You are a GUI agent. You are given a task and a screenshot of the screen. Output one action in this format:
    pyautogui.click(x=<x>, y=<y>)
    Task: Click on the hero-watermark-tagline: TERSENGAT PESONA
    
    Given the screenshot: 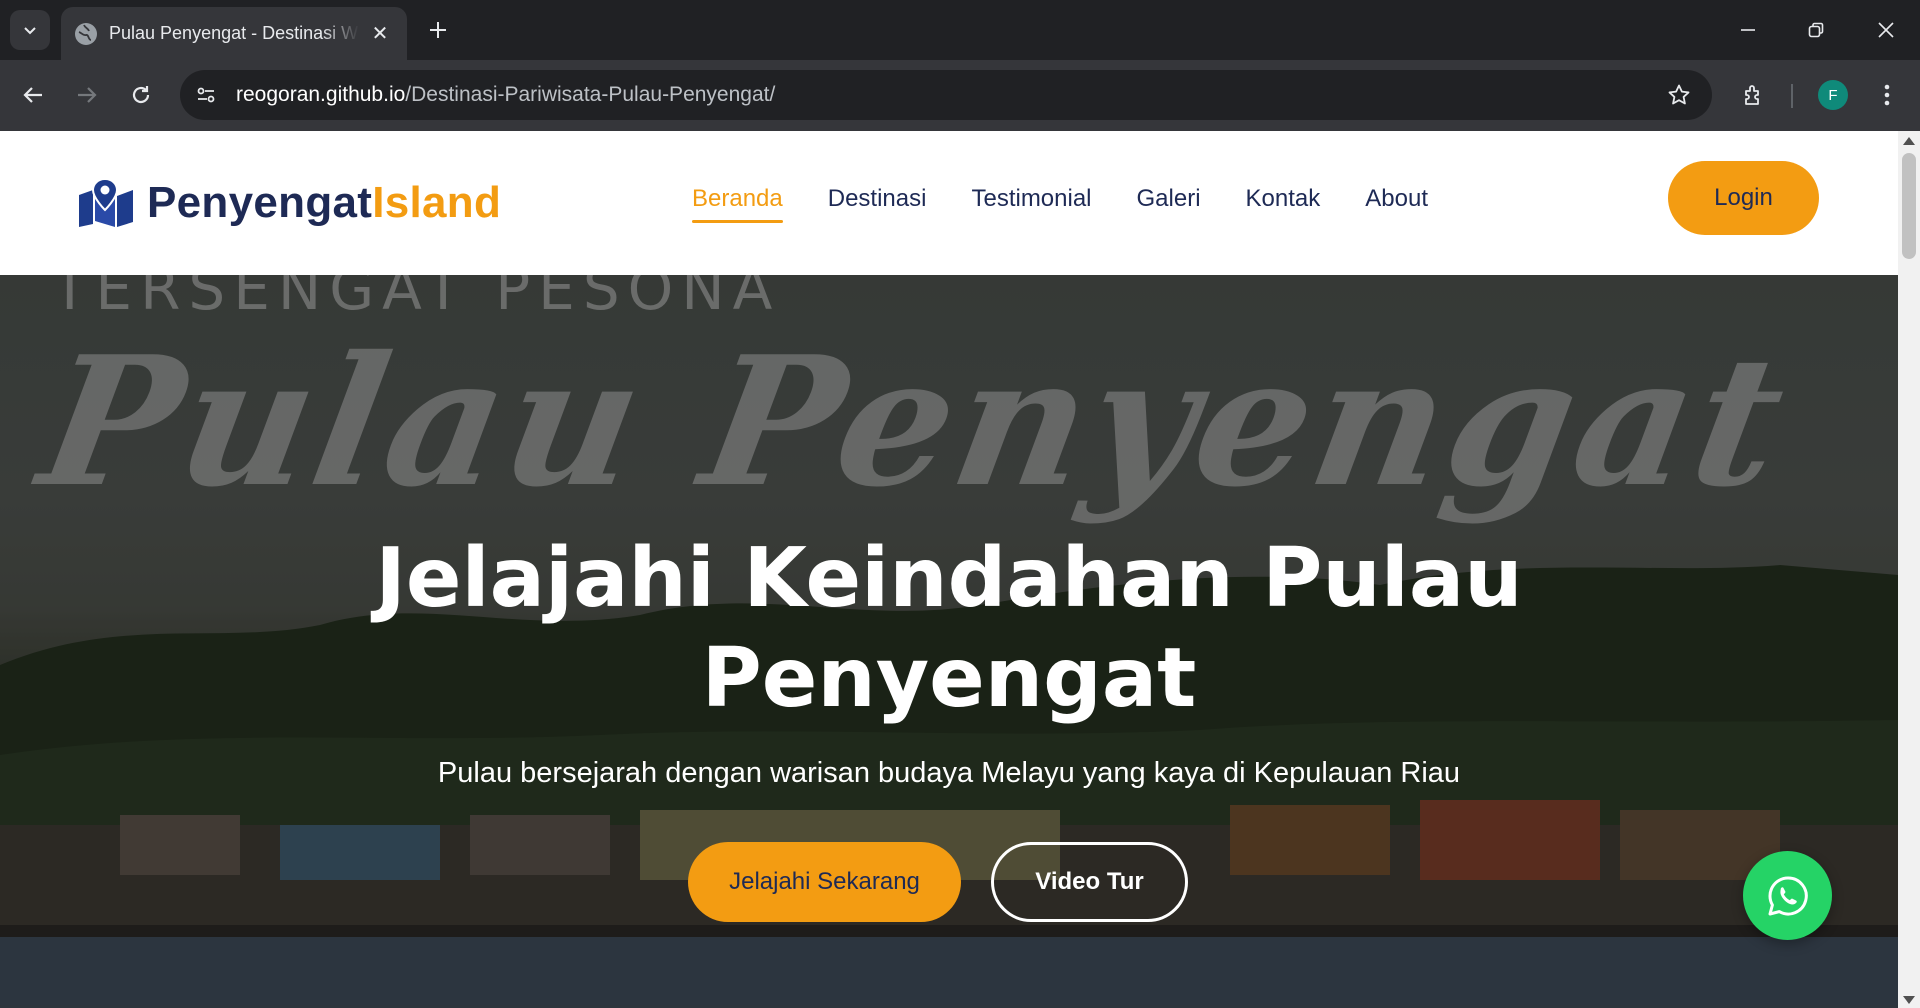 What is the action you would take?
    pyautogui.click(x=416, y=299)
    